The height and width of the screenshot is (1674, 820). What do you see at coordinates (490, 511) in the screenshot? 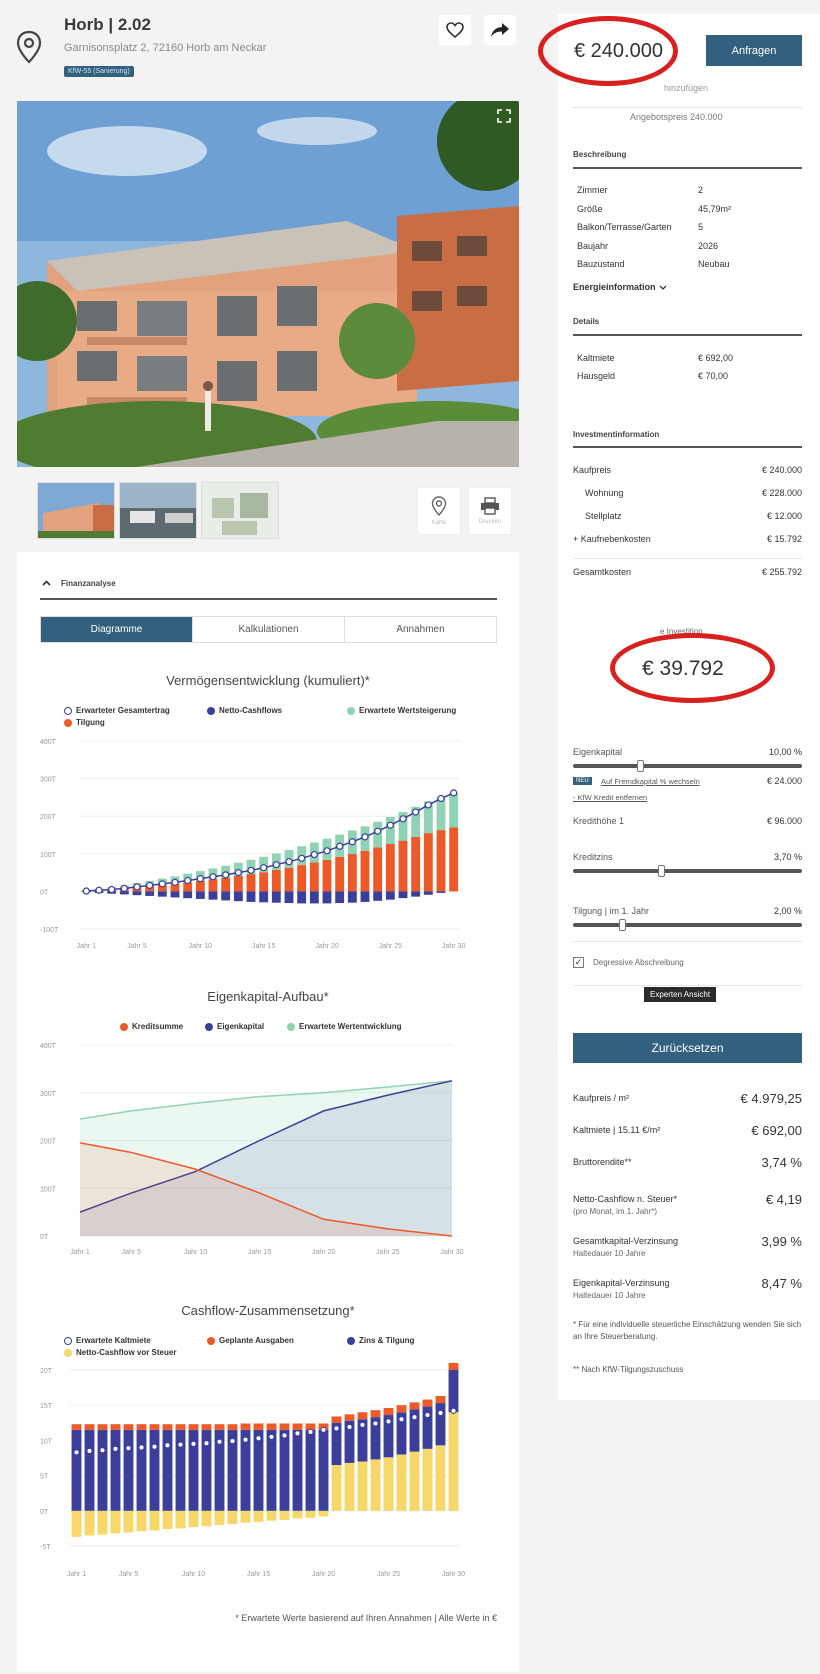
I see `print-button: Drucken` at bounding box center [490, 511].